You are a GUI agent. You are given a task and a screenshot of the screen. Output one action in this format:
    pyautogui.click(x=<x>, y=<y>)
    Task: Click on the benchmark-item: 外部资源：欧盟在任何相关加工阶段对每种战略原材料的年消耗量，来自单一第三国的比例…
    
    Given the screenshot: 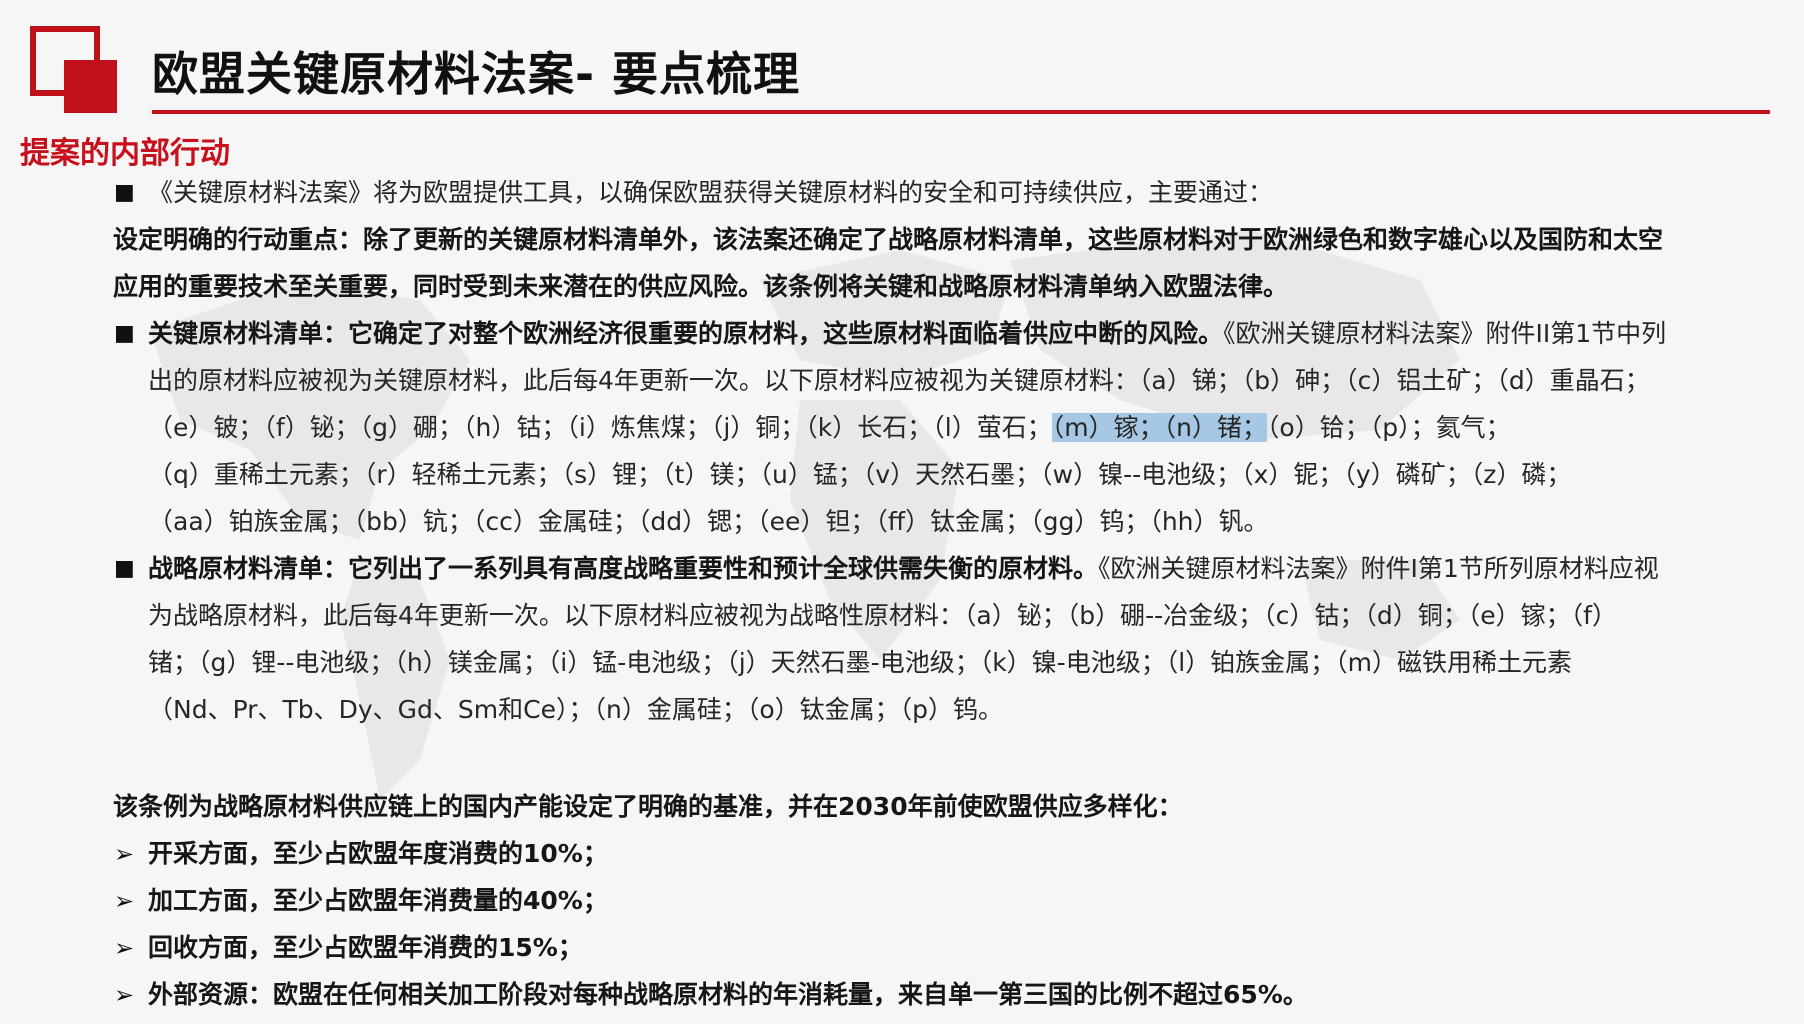 What is the action you would take?
    pyautogui.click(x=728, y=994)
    